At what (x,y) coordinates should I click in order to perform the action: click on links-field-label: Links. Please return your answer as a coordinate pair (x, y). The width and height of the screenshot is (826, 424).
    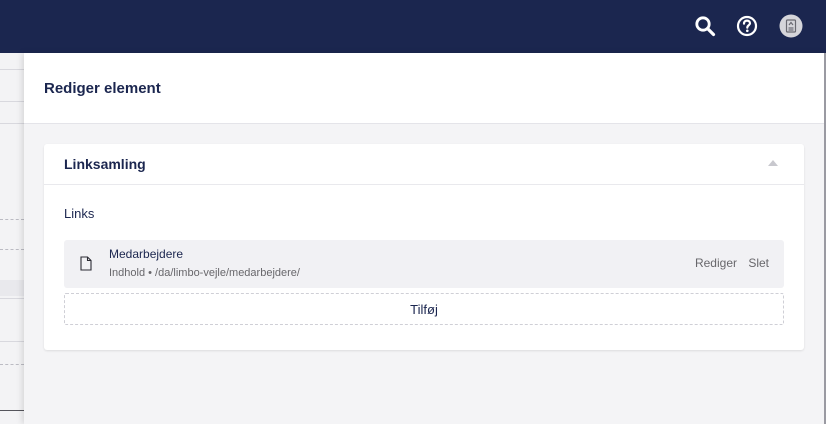
    Looking at the image, I should click on (79, 213).